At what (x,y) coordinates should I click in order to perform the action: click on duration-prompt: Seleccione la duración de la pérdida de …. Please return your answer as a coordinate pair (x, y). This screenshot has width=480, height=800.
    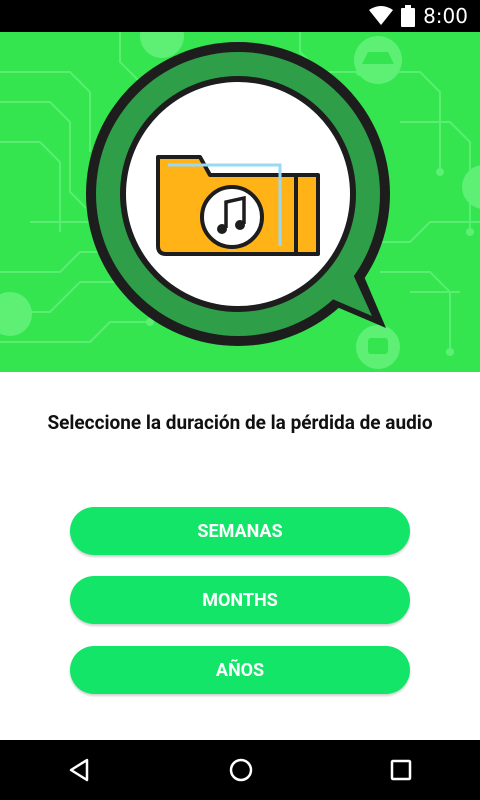
    Looking at the image, I should click on (240, 422).